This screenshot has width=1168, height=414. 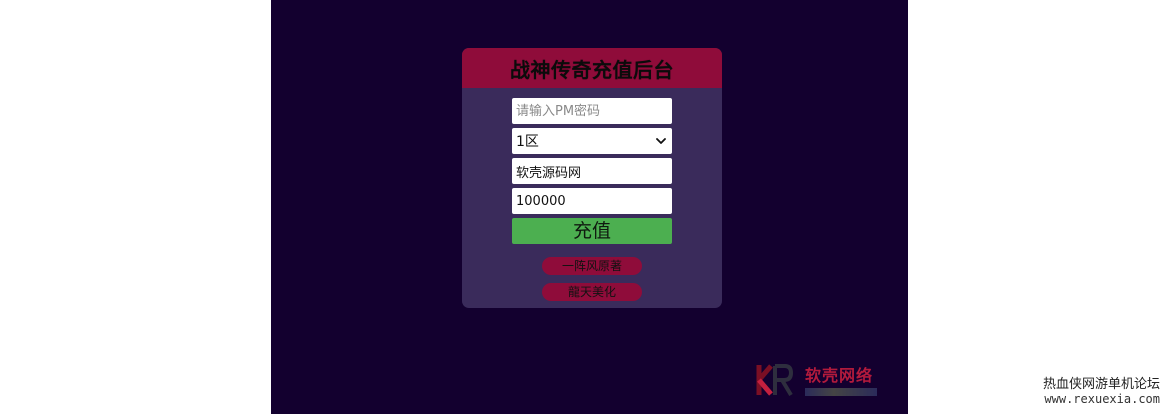 I want to click on server-select-value: 1区, so click(x=527, y=142).